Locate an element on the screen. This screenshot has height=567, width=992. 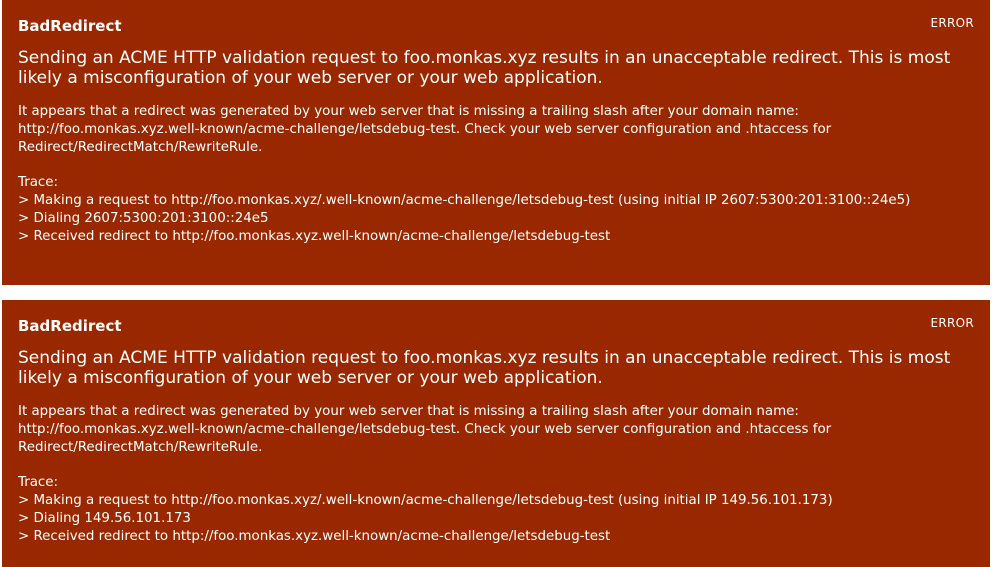
trace-line: > Dialing 2607:5300:201:3100::24e5 is located at coordinates (143, 218).